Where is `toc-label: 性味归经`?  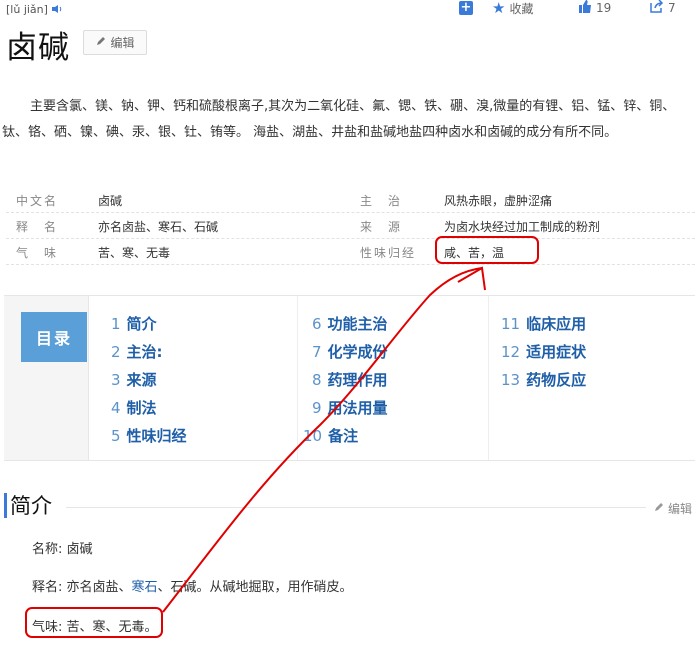
toc-label: 性味归经 is located at coordinates (156, 436).